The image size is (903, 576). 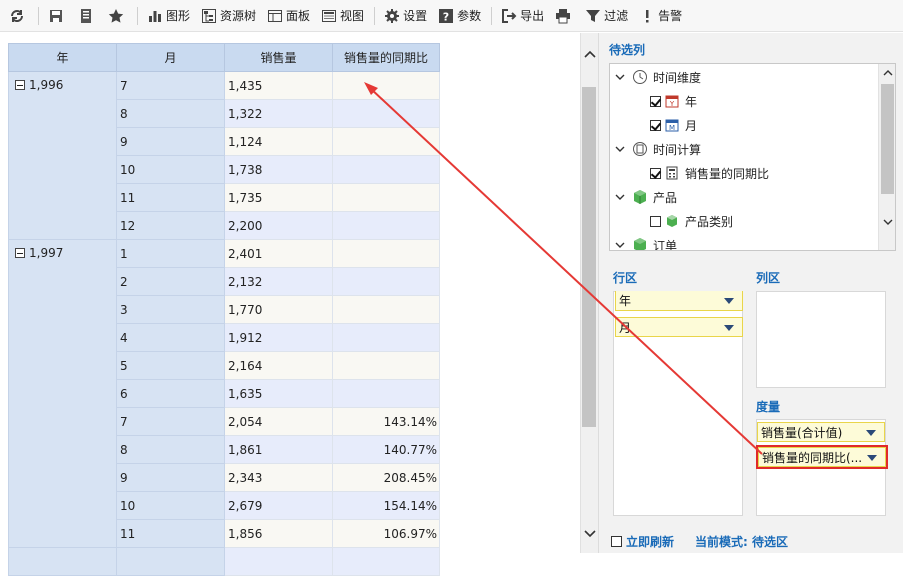 What do you see at coordinates (278, 505) in the screenshot?
I see `sales-cell: 2,679` at bounding box center [278, 505].